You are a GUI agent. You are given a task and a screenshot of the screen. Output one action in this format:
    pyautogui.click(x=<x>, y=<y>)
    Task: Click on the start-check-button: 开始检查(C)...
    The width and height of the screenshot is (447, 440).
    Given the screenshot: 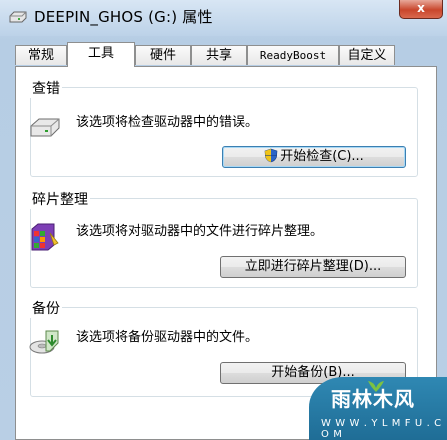 What is the action you would take?
    pyautogui.click(x=314, y=157)
    